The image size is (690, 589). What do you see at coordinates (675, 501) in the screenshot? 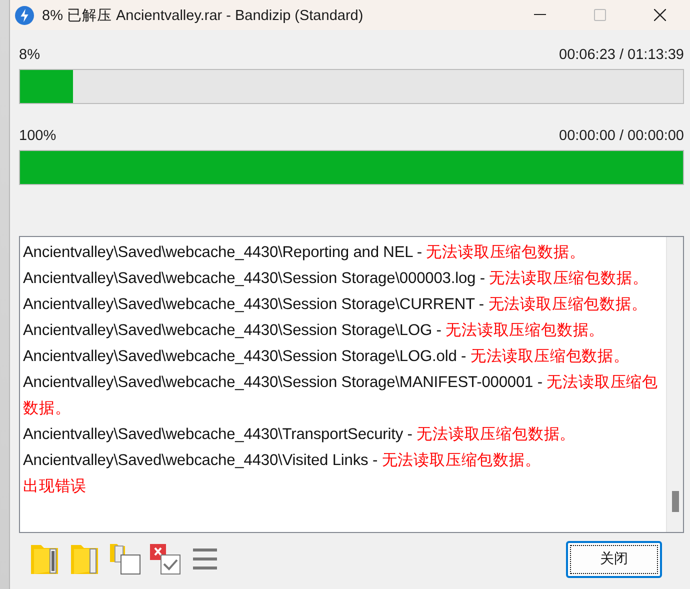
I see `scrollbar-thumb` at bounding box center [675, 501].